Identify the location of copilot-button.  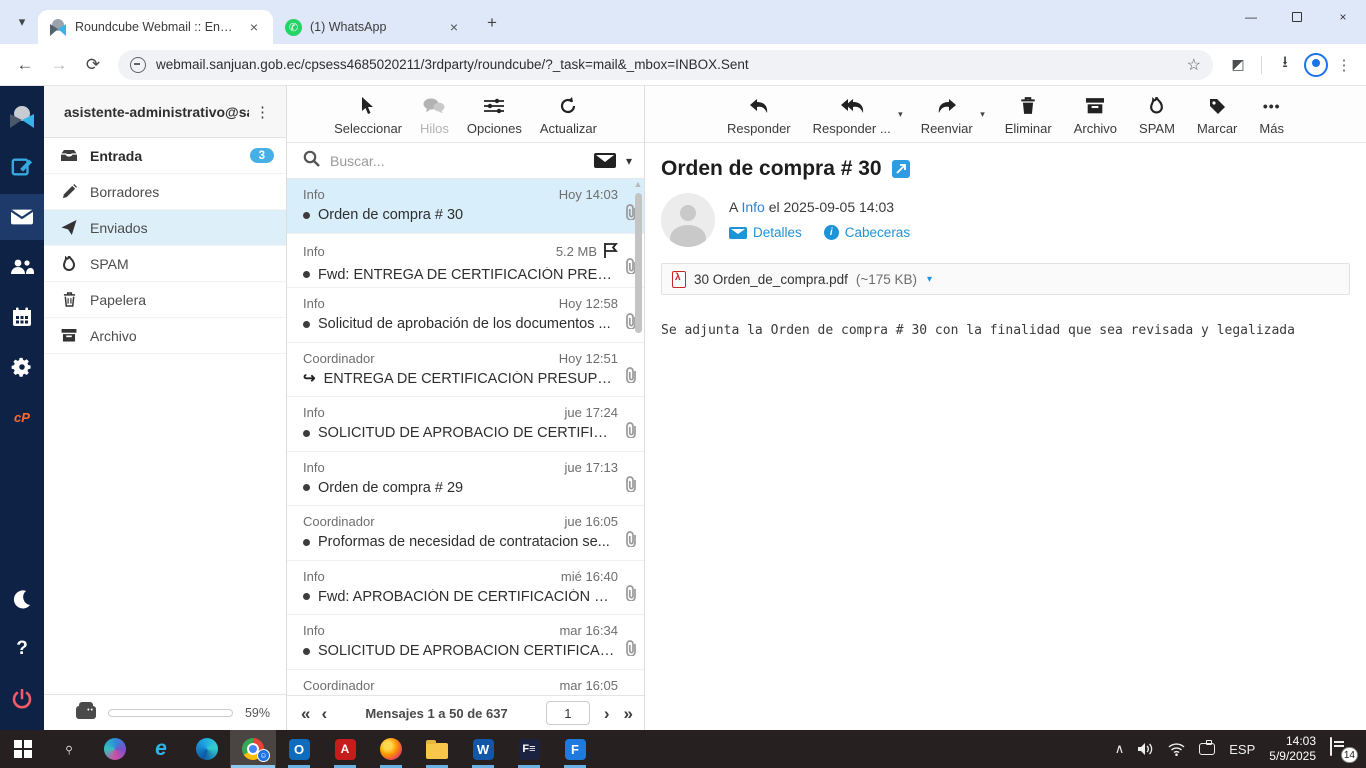
(115, 749).